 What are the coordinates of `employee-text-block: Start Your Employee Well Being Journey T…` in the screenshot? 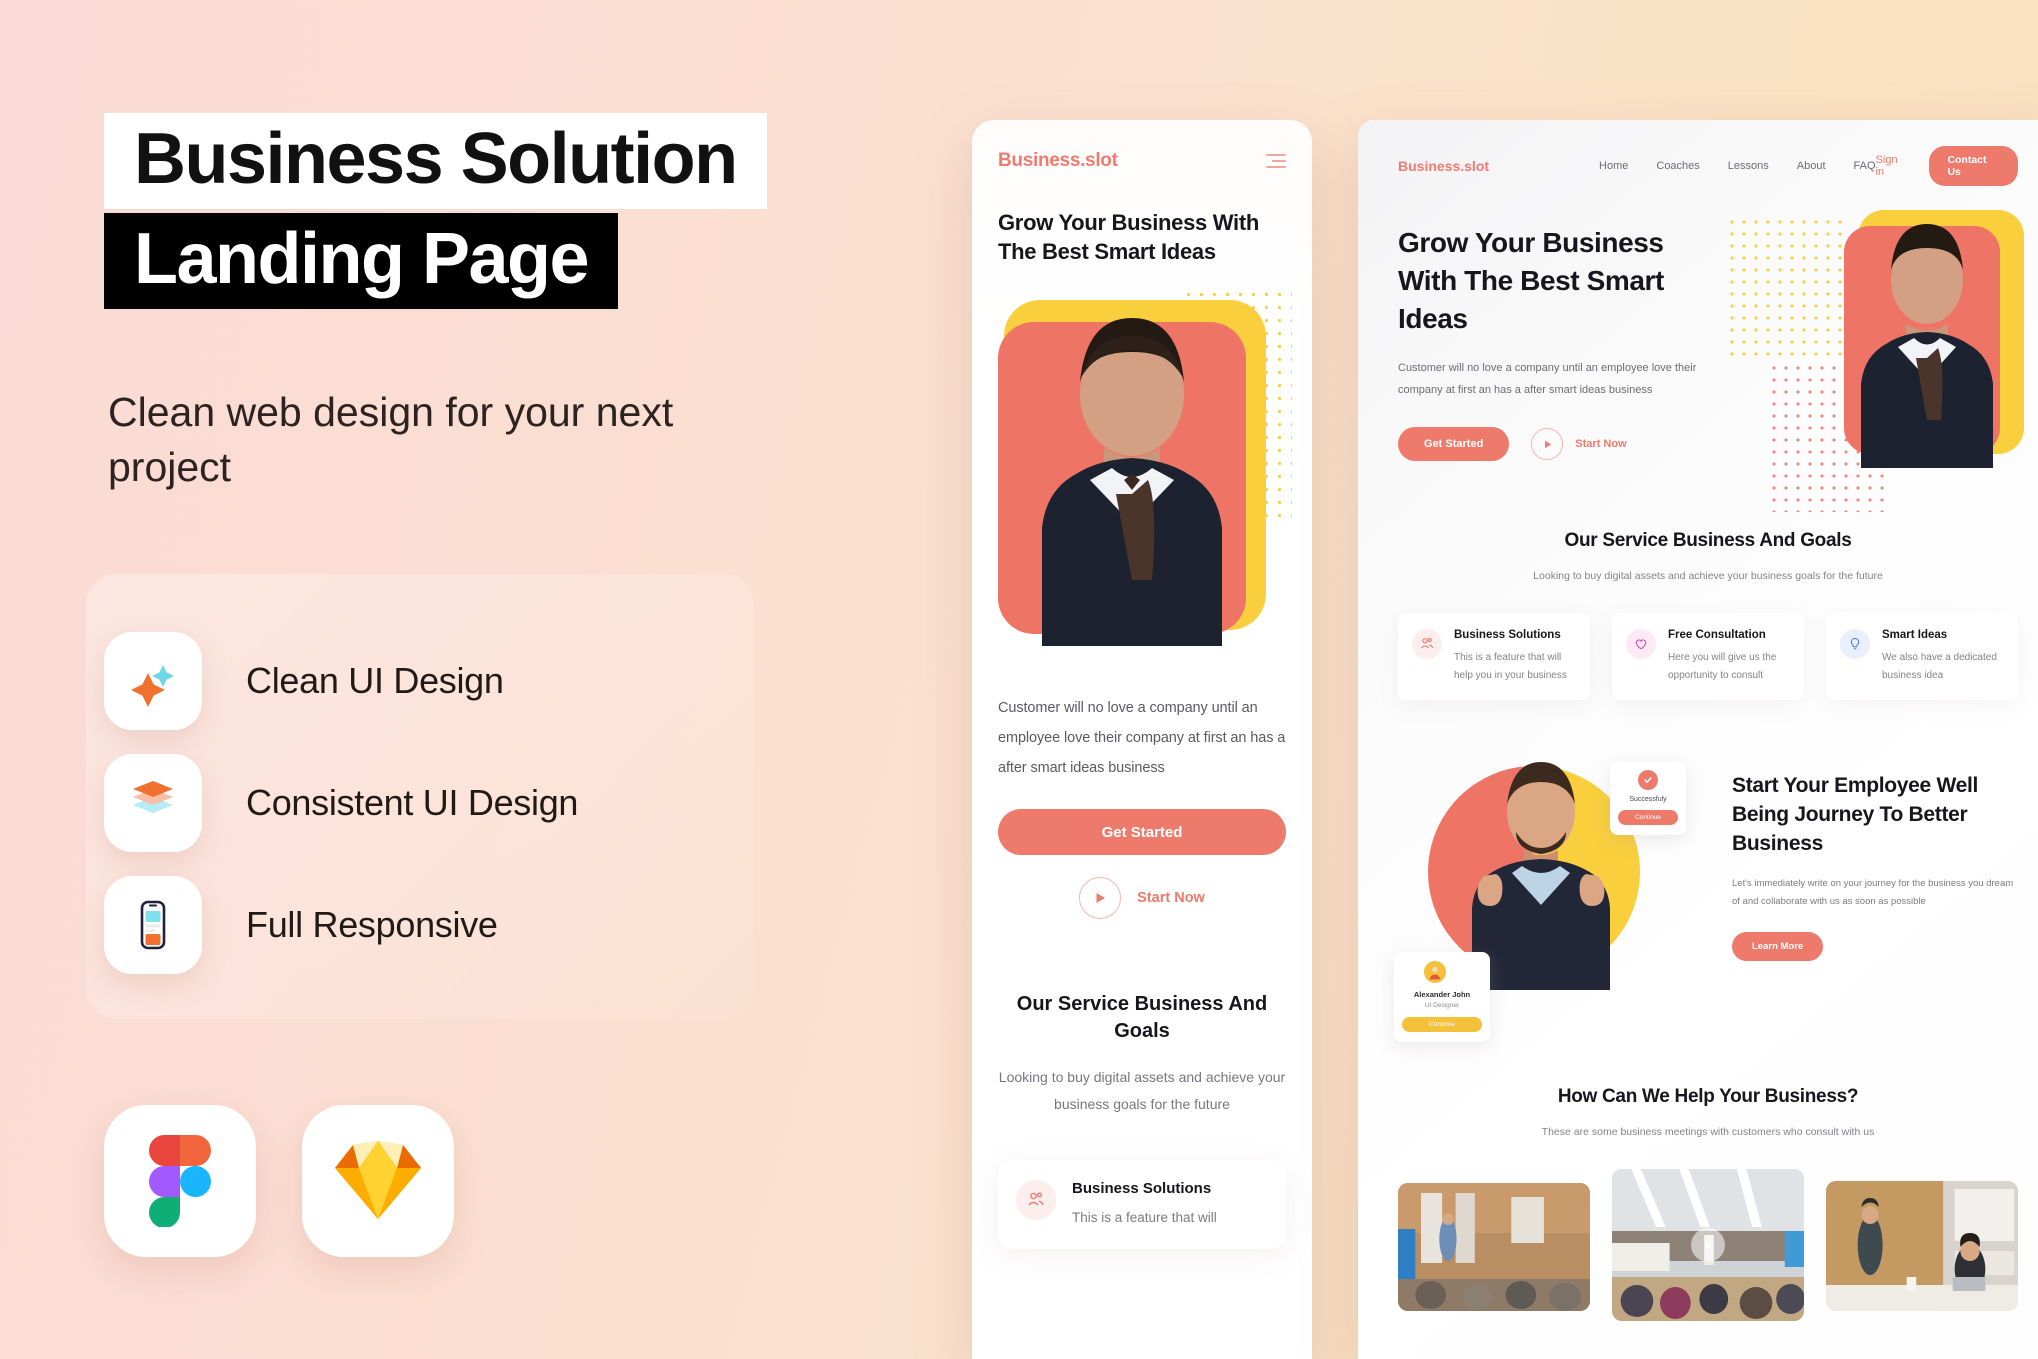 It's located at (1877, 858).